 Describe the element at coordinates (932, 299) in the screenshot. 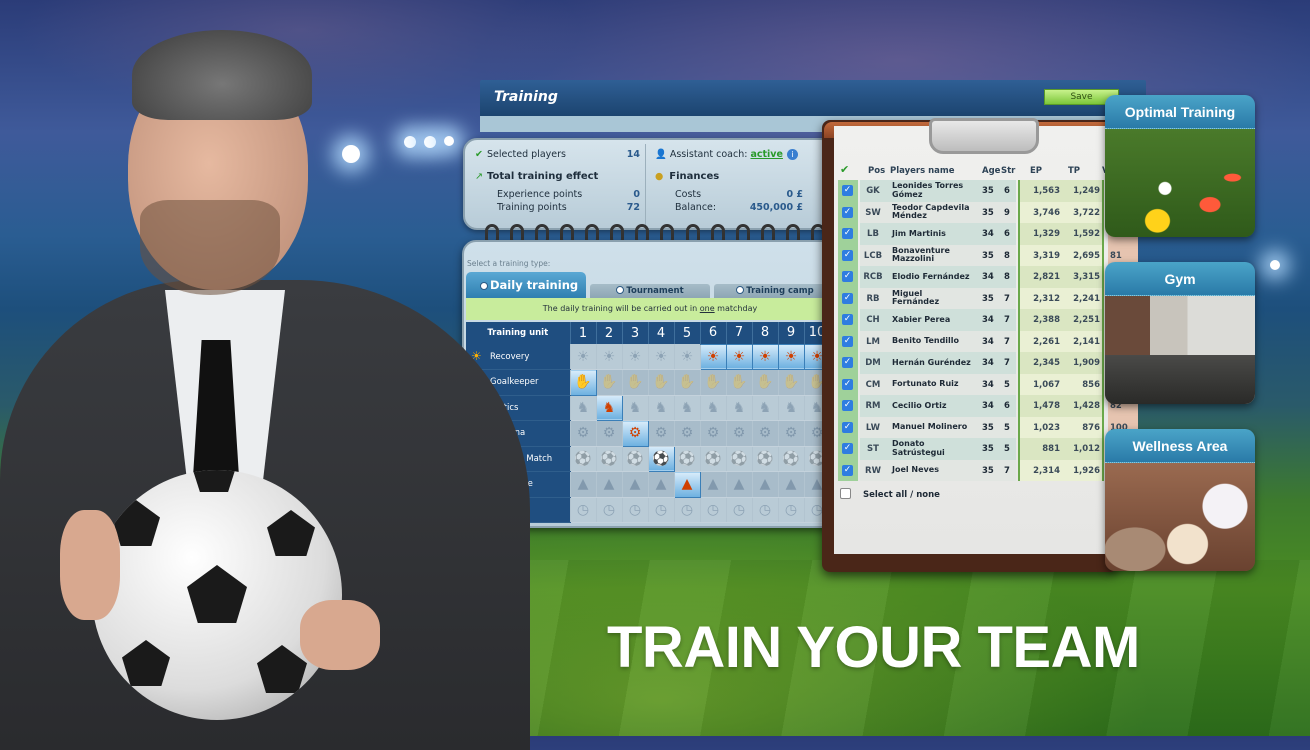

I see `player-name: Miguel Fernández` at that location.